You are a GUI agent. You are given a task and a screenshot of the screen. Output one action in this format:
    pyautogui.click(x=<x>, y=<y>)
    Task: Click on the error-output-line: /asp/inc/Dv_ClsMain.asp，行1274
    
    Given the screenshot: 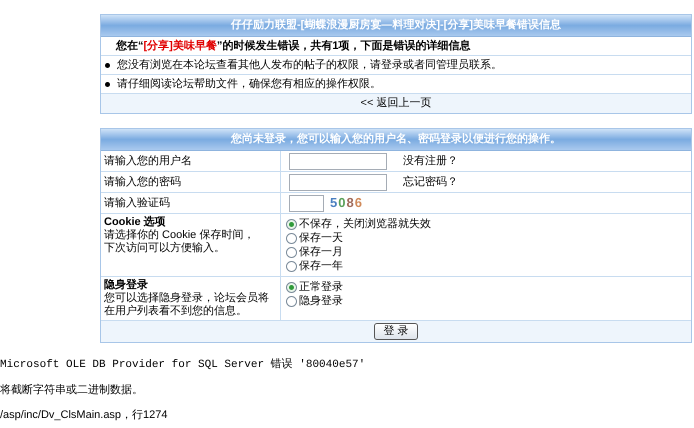 What is the action you would take?
    pyautogui.click(x=84, y=414)
    